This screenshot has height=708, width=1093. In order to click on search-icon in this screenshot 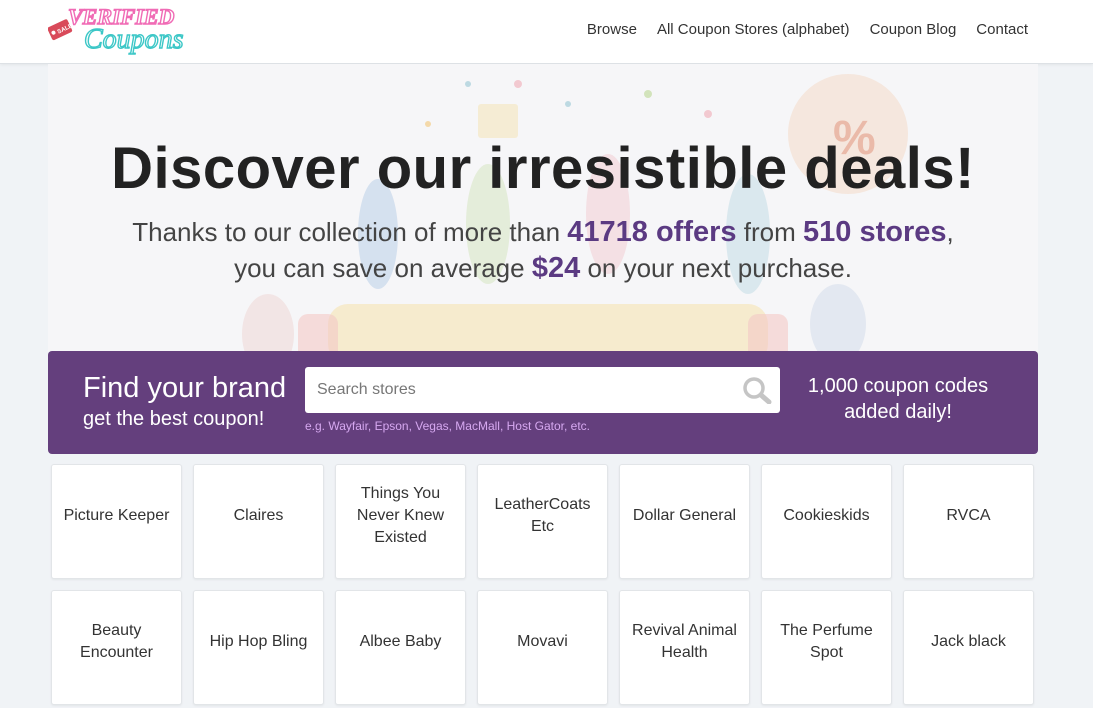, I will do `click(757, 390)`.